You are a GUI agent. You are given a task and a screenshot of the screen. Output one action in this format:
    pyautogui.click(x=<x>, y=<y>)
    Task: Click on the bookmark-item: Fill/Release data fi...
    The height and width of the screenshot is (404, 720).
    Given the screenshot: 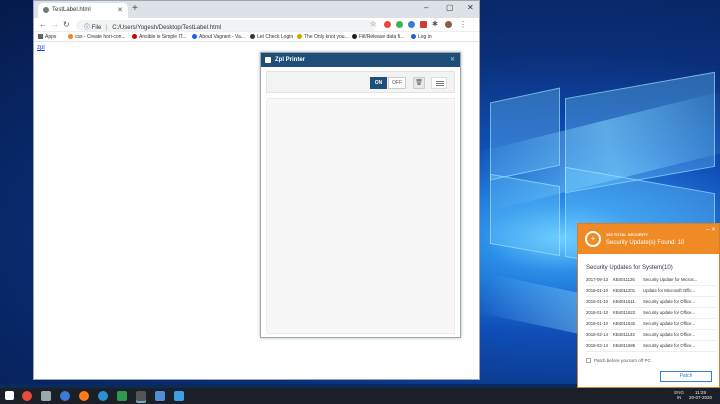 What is the action you would take?
    pyautogui.click(x=378, y=37)
    